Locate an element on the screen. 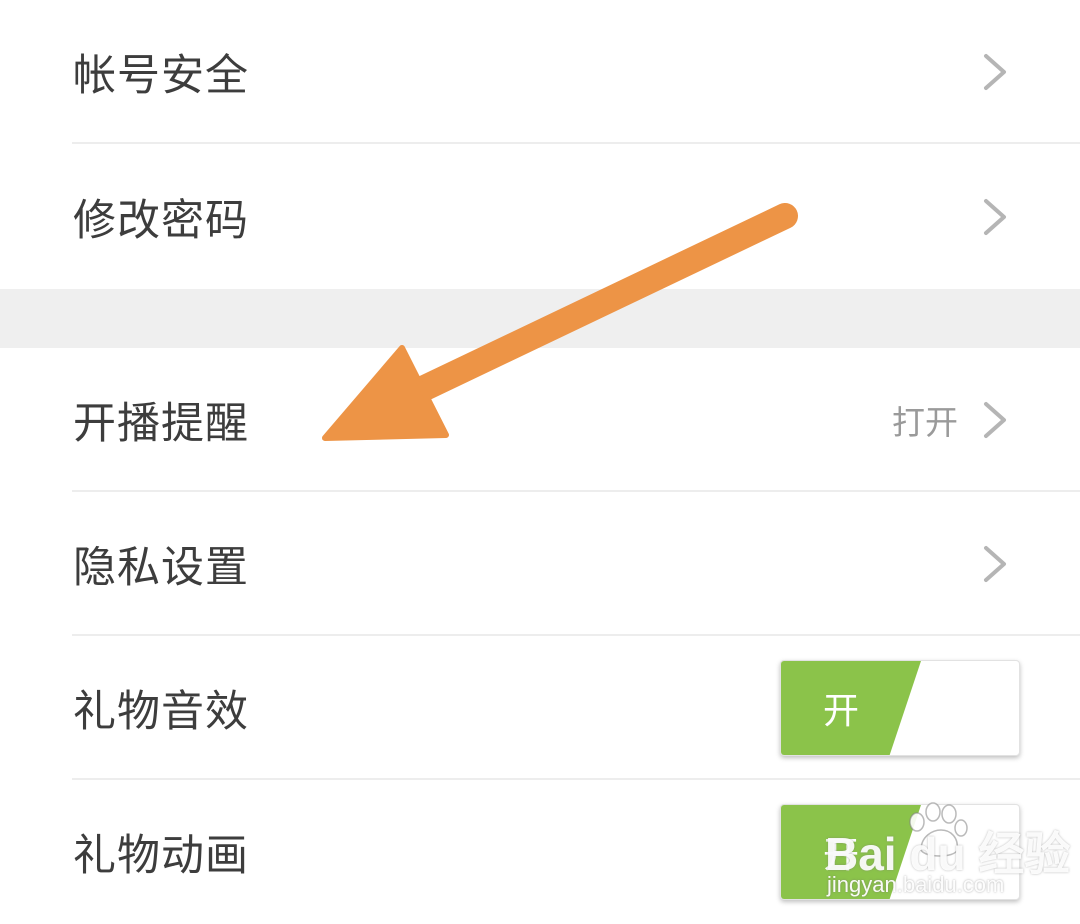  section-separator is located at coordinates (540, 318).